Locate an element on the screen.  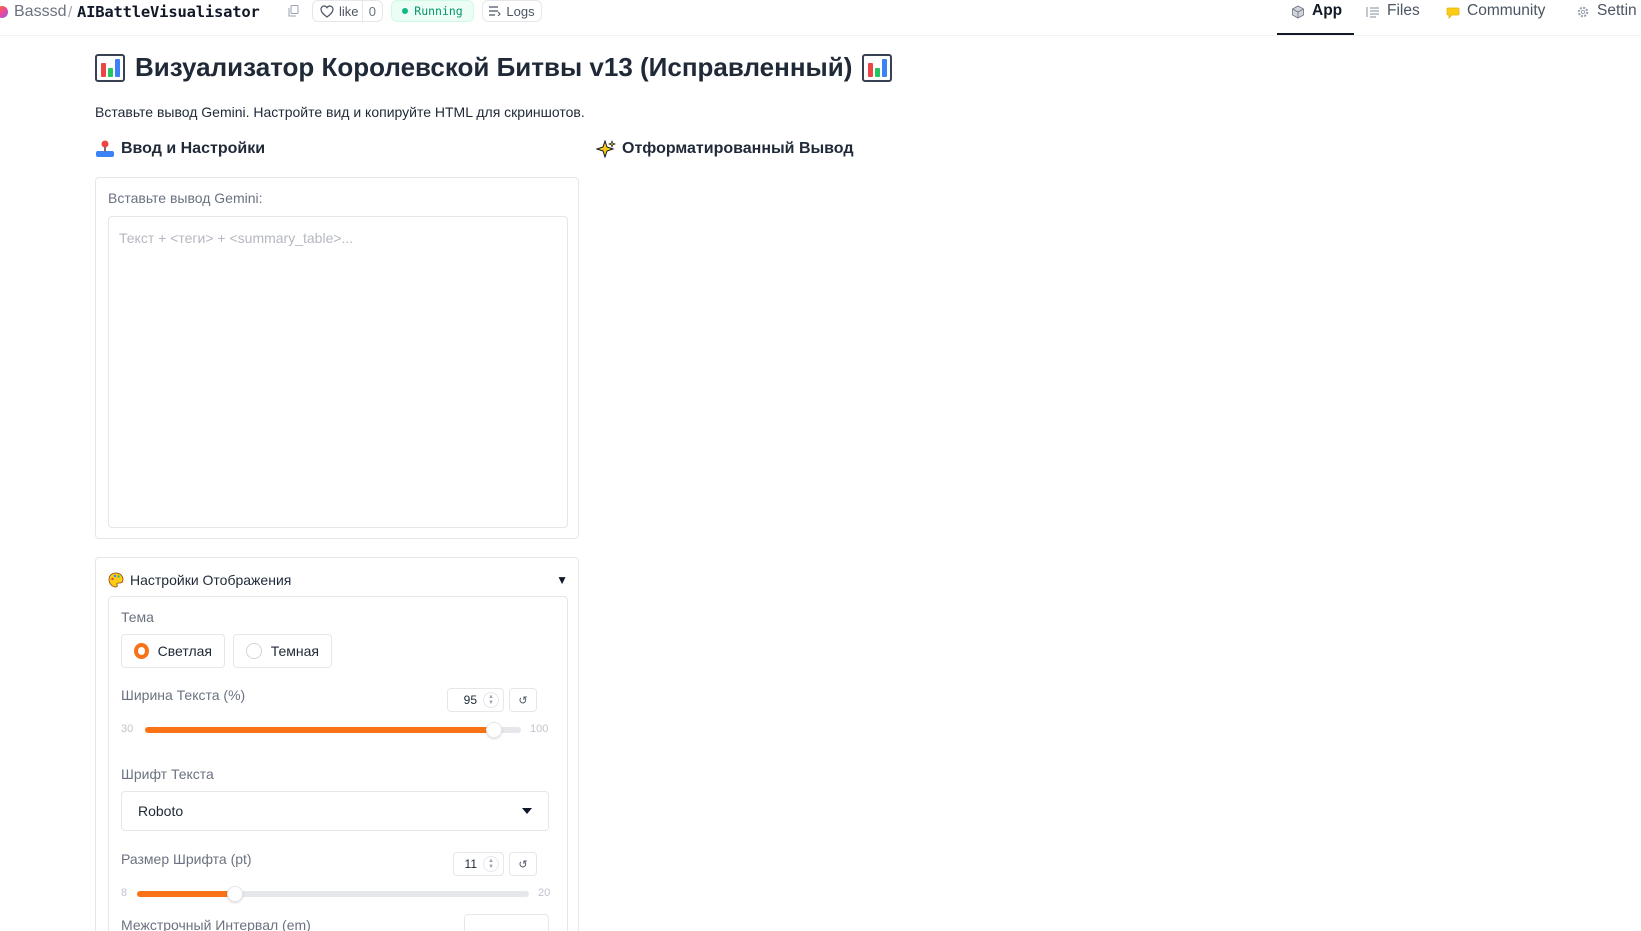
line-spacing-number-input is located at coordinates (506, 922).